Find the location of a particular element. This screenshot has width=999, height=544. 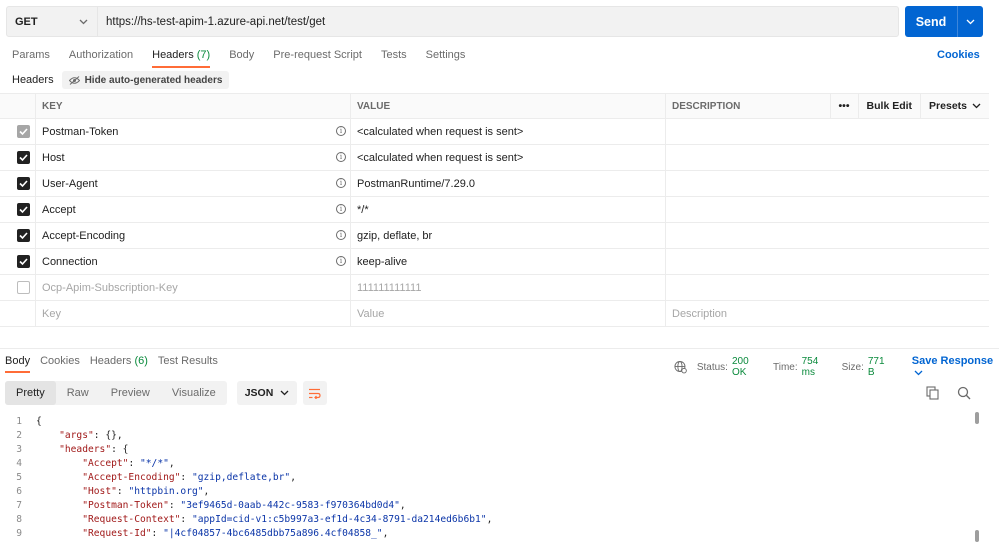

vertical-scrollbar-thumb is located at coordinates (977, 536).